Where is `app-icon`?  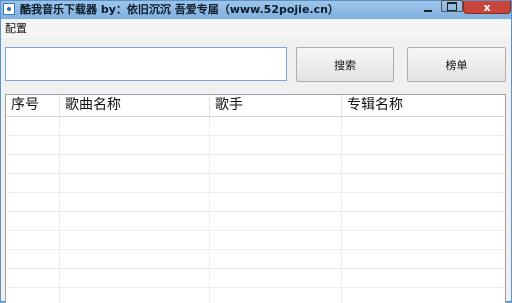
app-icon is located at coordinates (9, 9).